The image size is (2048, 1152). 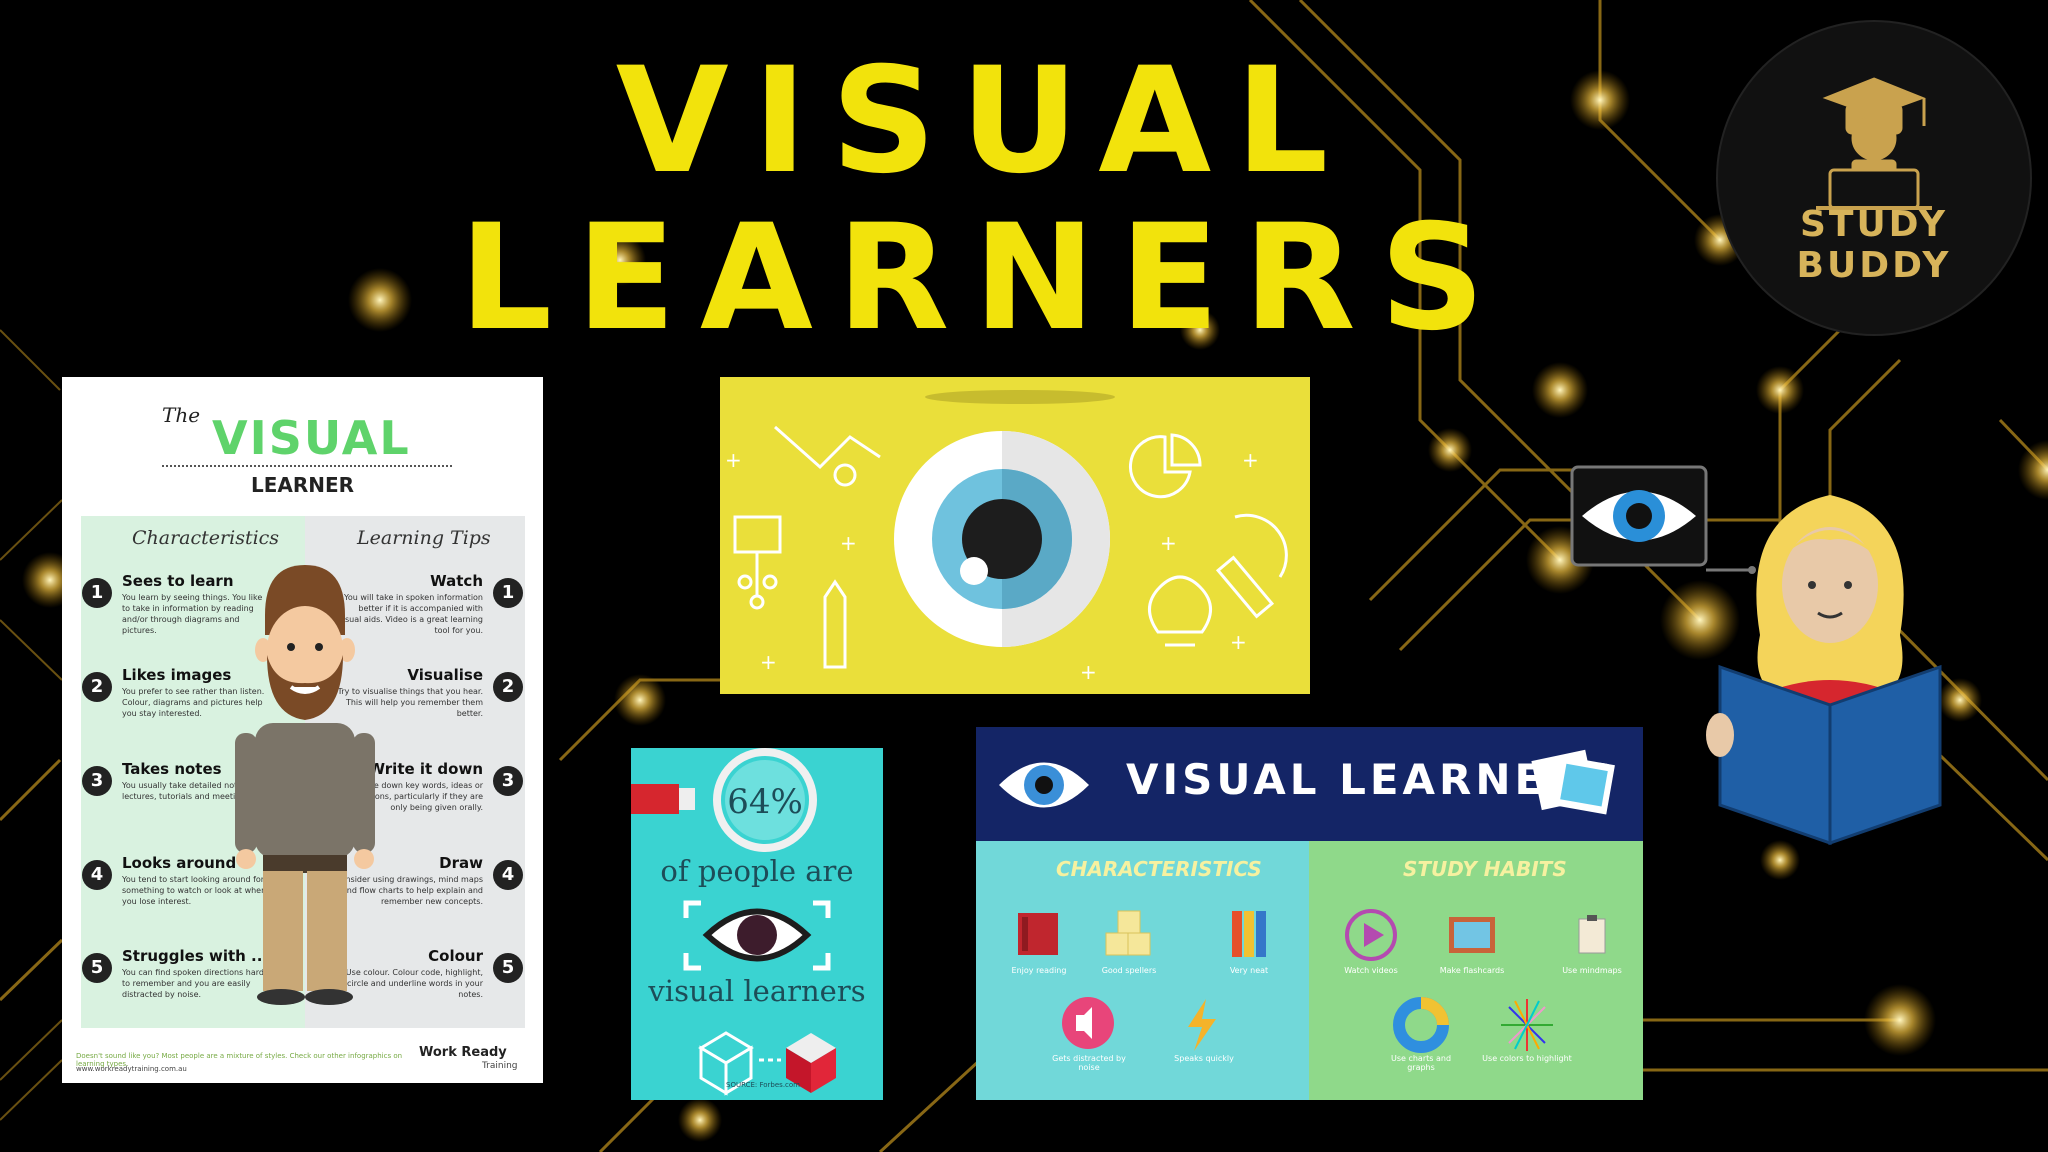 I want to click on eye-illustration-panel: + + + + + + +, so click(x=1015, y=535).